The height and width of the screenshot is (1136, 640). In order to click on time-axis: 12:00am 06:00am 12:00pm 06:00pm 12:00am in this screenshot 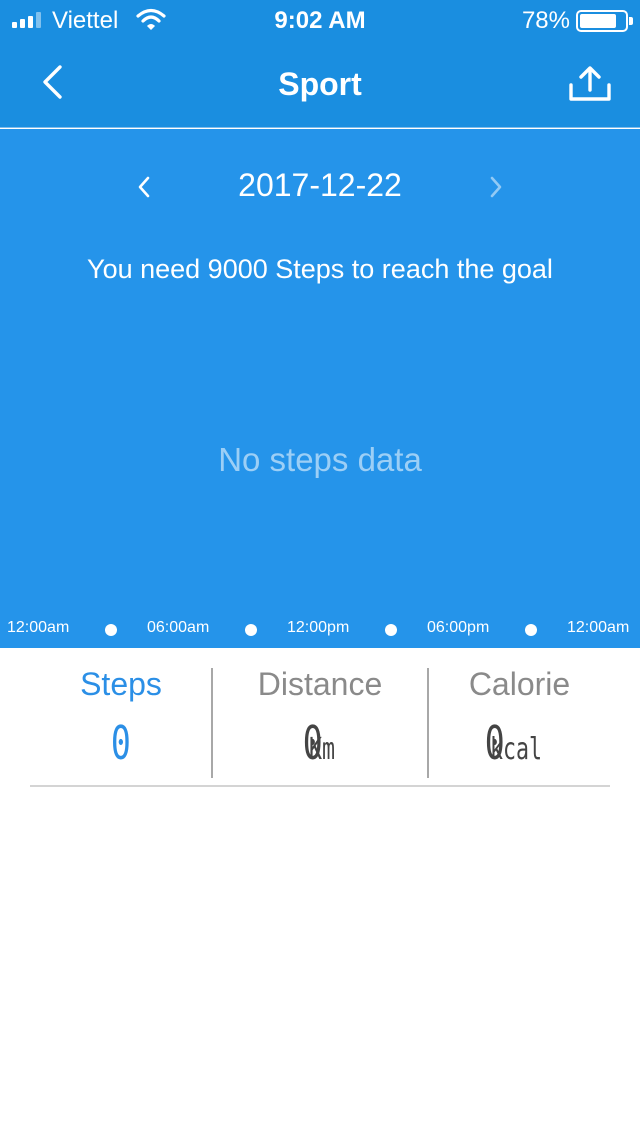, I will do `click(320, 629)`.